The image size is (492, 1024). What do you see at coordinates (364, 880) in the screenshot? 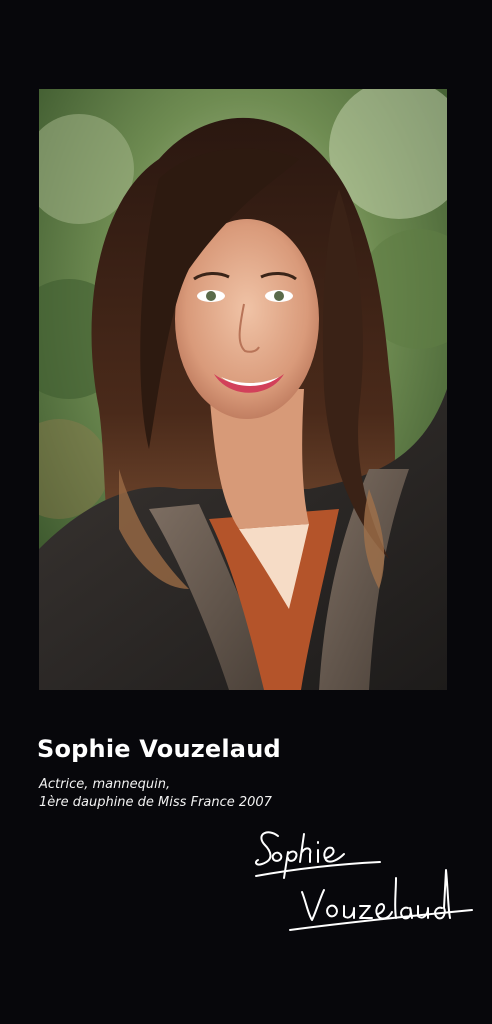
I see `handwritten-signature` at bounding box center [364, 880].